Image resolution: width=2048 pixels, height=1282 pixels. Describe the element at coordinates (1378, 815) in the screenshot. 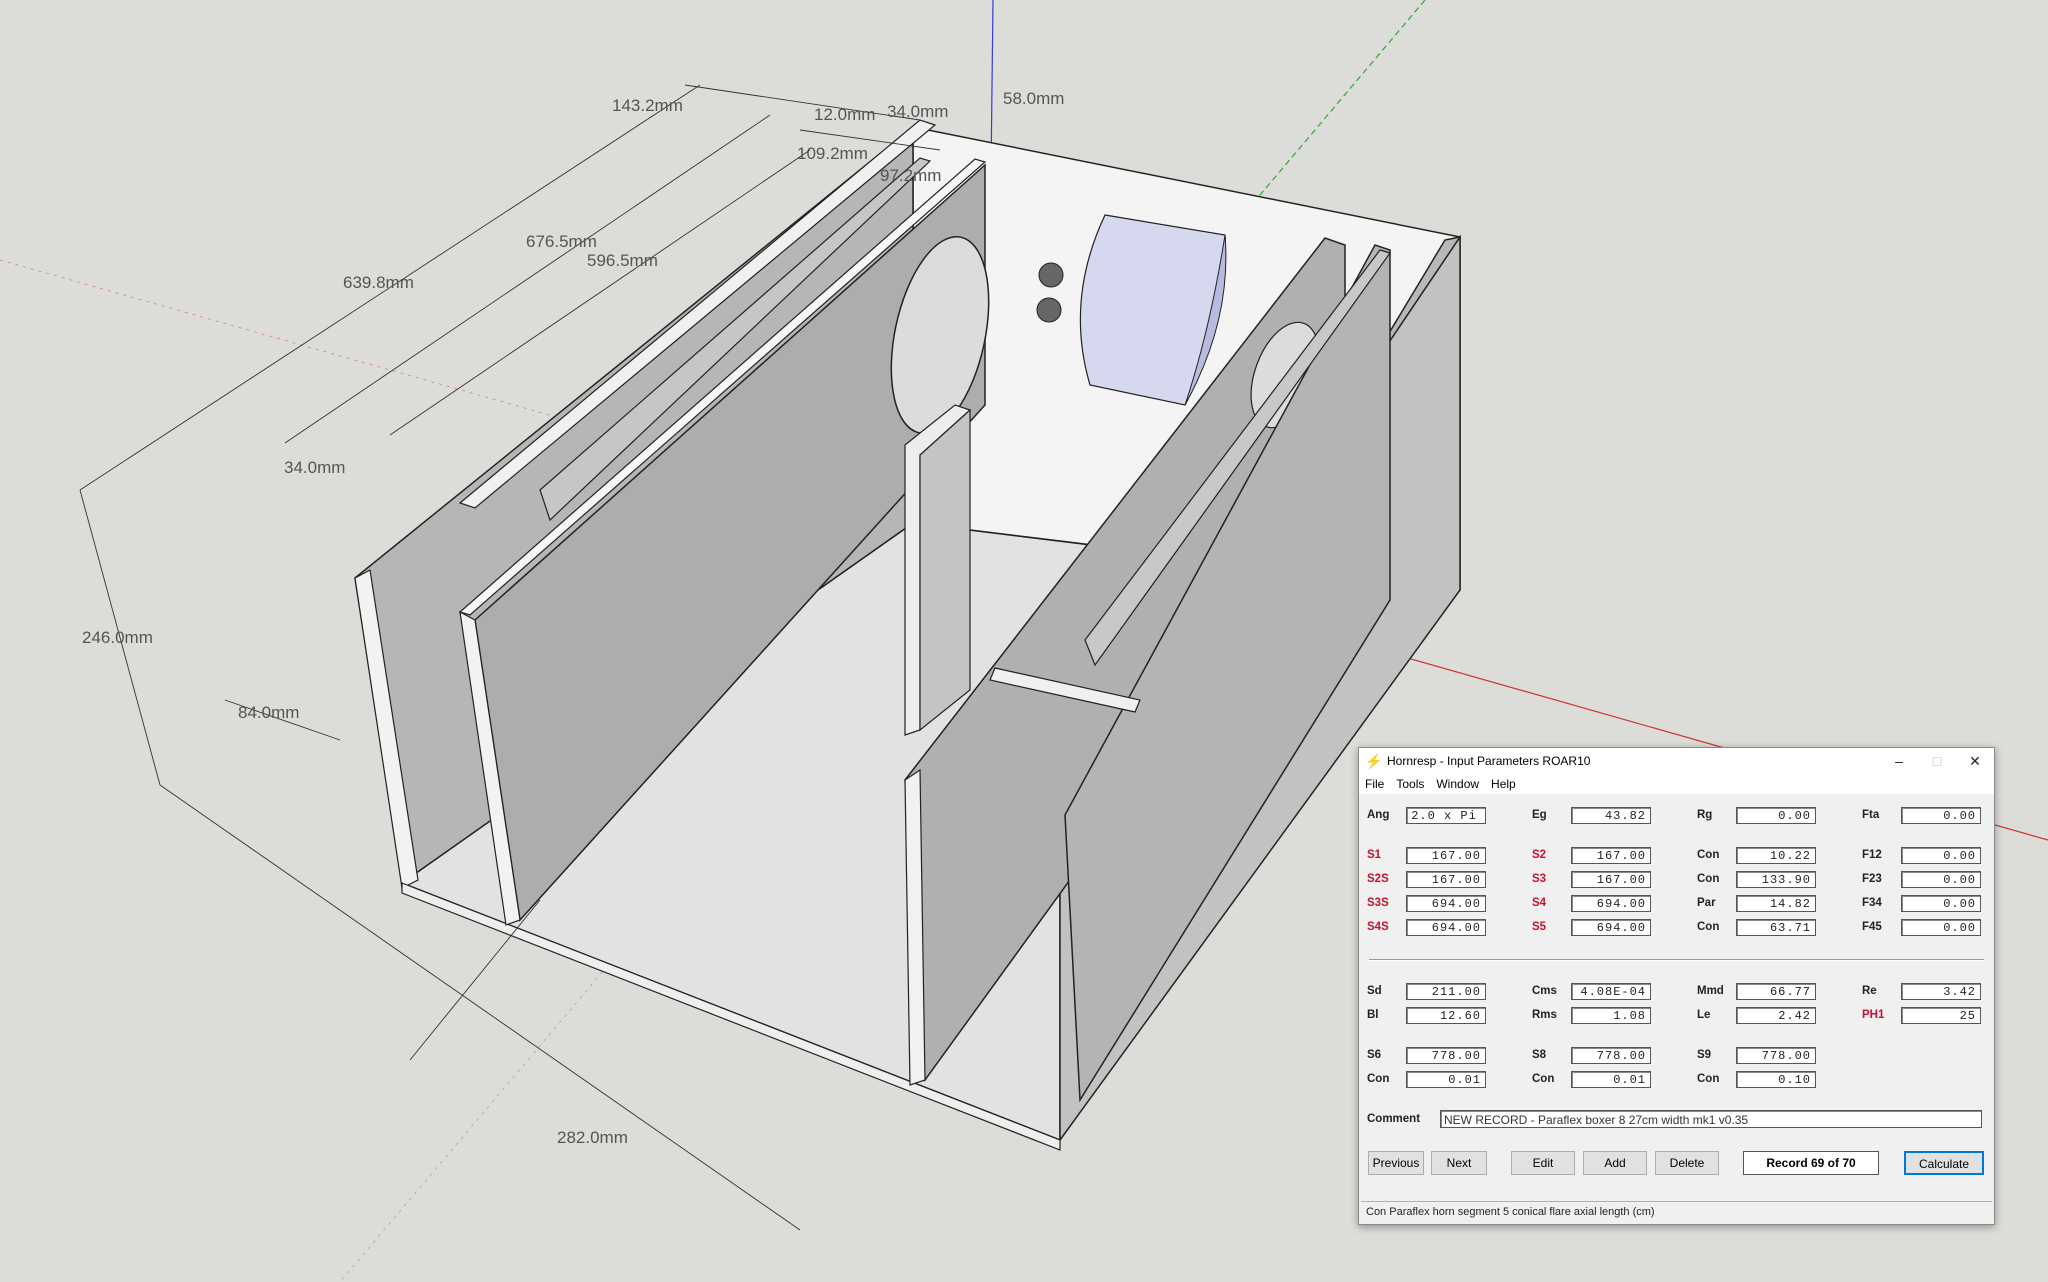

I see `ang-label: Ang` at that location.